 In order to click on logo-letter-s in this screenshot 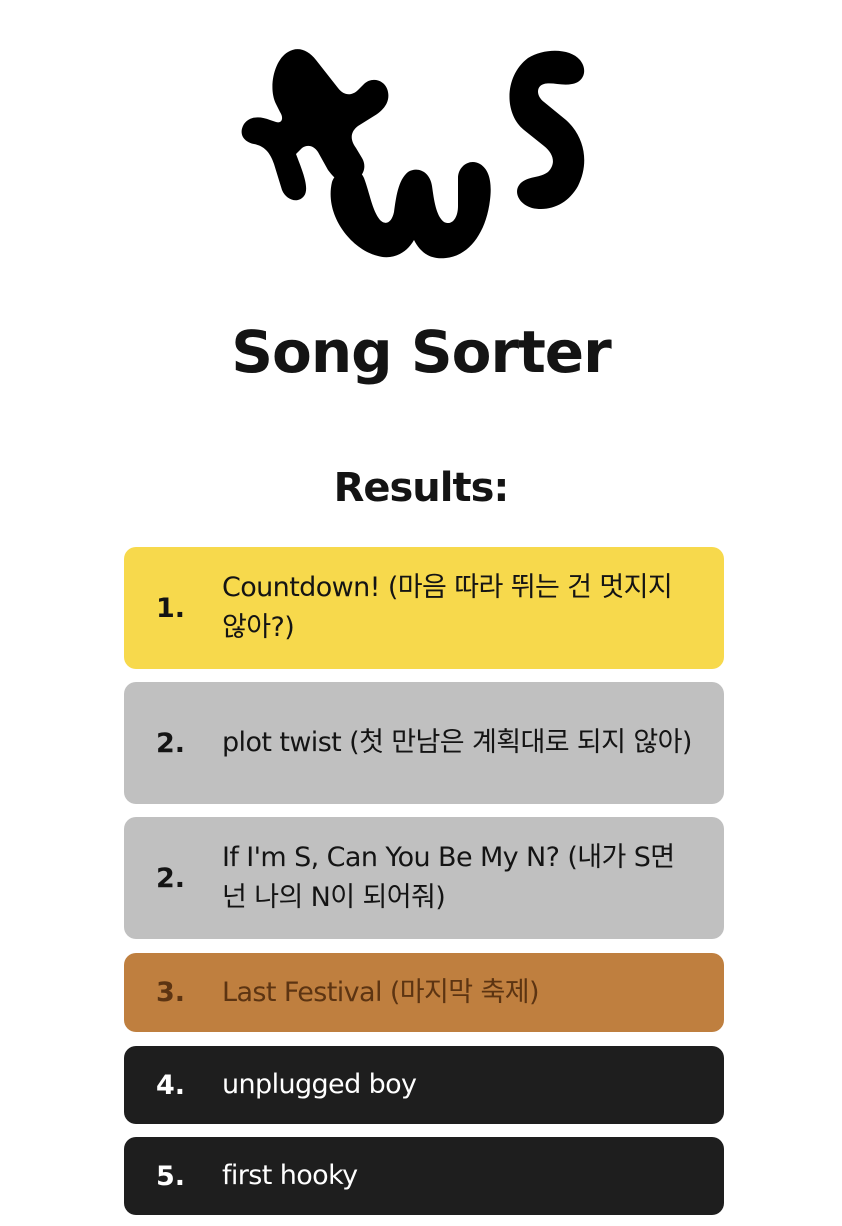, I will do `click(547, 130)`.